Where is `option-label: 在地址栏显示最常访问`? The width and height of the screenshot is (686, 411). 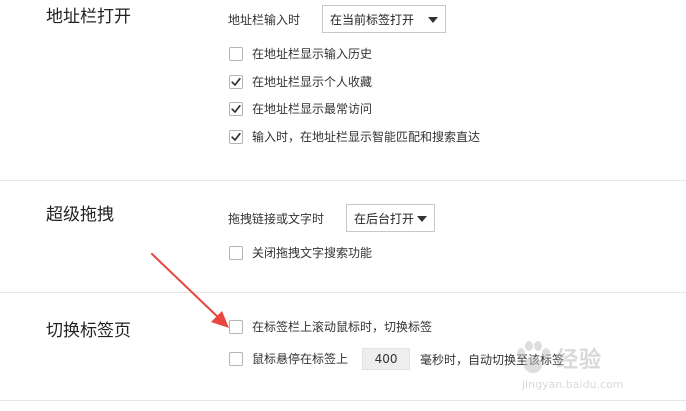
option-label: 在地址栏显示最常访问 is located at coordinates (312, 109).